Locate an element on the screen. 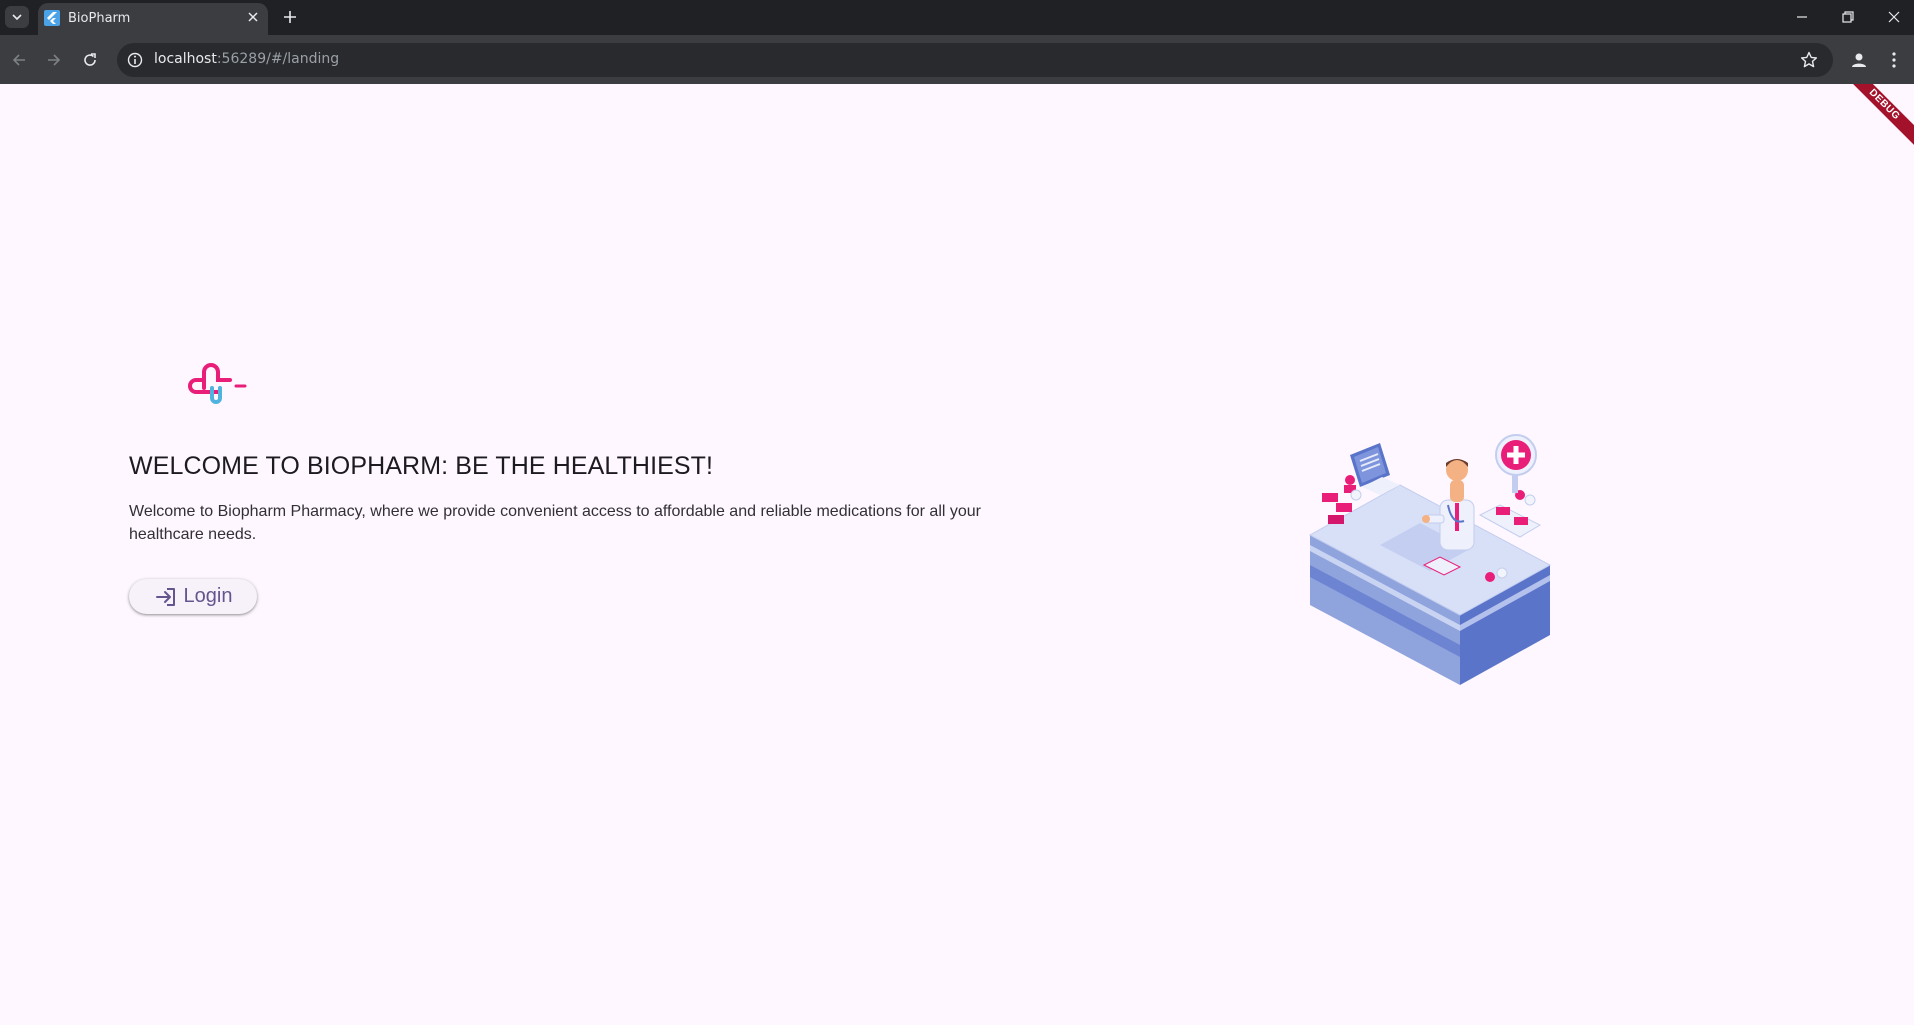  close-tab-icon is located at coordinates (253, 17).